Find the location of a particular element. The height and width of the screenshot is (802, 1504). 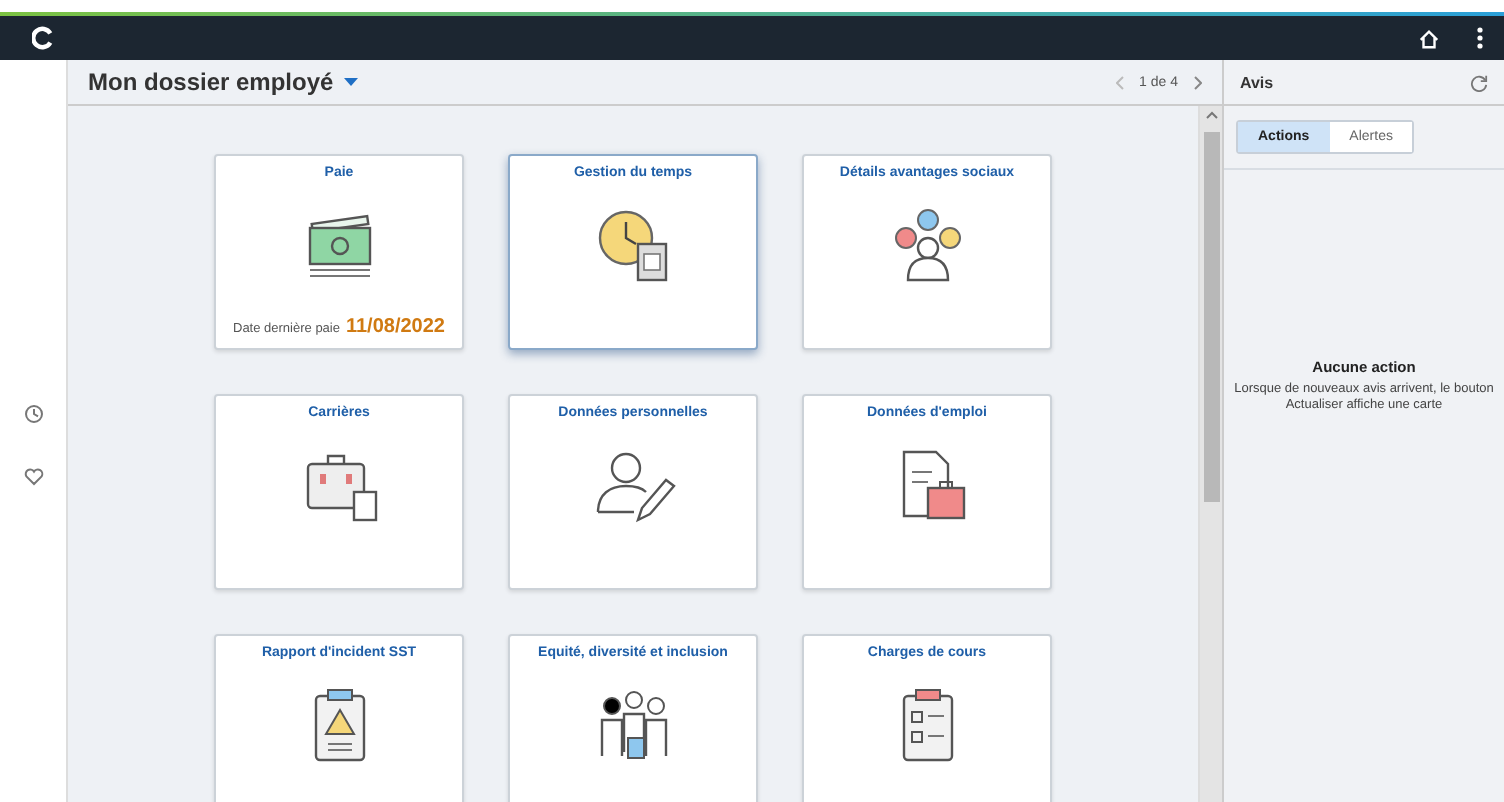

next-chevron-icon is located at coordinates (1198, 82).